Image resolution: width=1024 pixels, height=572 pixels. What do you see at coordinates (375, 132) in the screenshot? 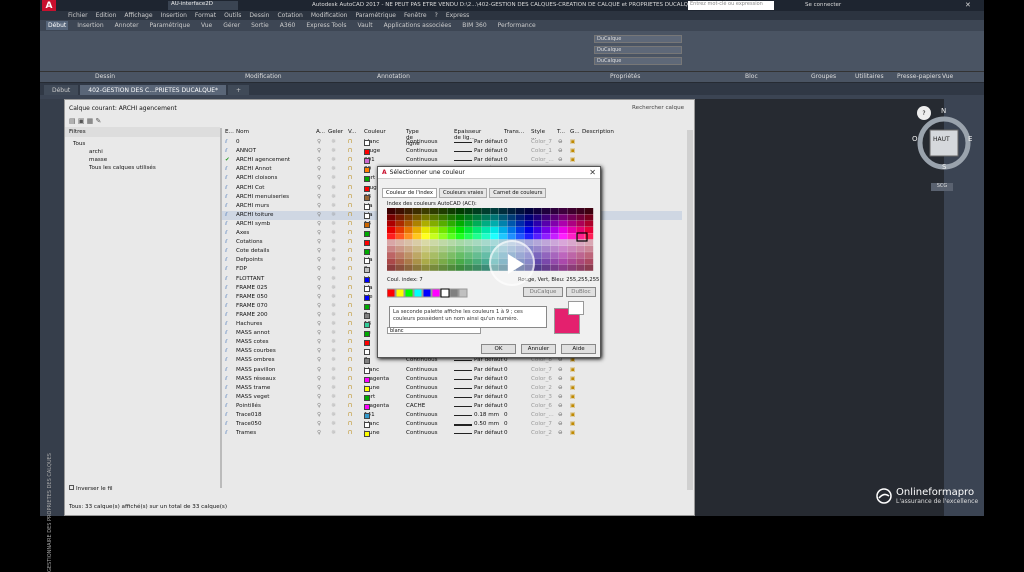
I see `column-header: Couleur` at bounding box center [375, 132].